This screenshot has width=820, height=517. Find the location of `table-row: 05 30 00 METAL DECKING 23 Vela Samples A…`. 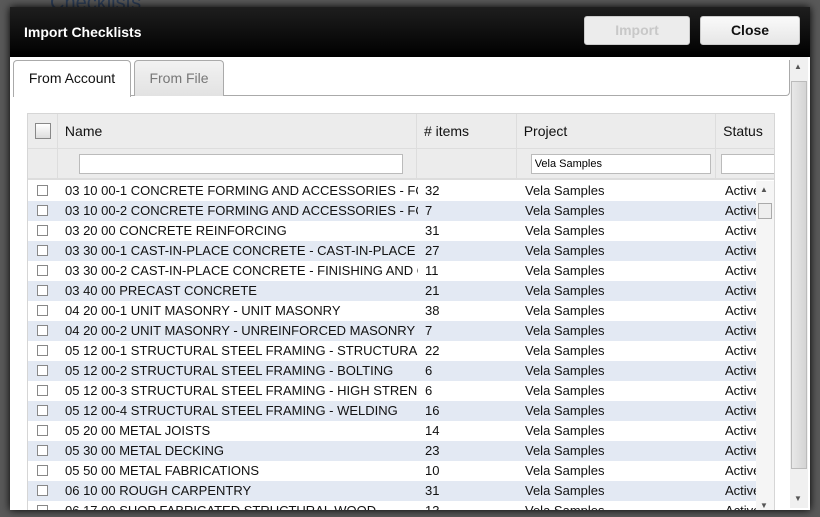

table-row: 05 30 00 METAL DECKING 23 Vela Samples A… is located at coordinates (392, 451).